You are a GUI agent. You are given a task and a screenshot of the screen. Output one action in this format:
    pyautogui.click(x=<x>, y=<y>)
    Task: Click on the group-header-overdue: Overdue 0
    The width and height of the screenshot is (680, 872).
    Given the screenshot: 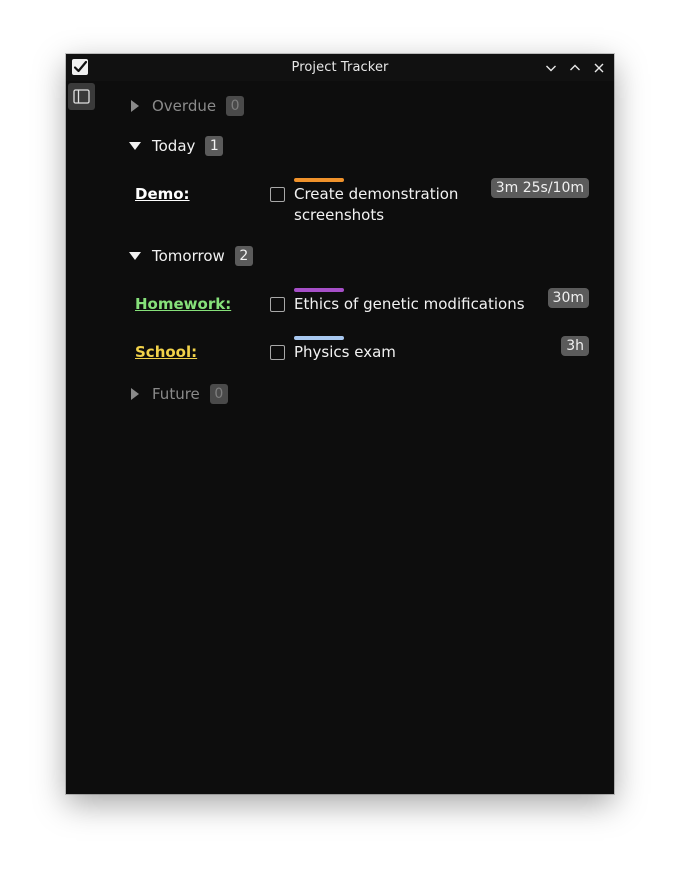 What is the action you would take?
    pyautogui.click(x=186, y=106)
    